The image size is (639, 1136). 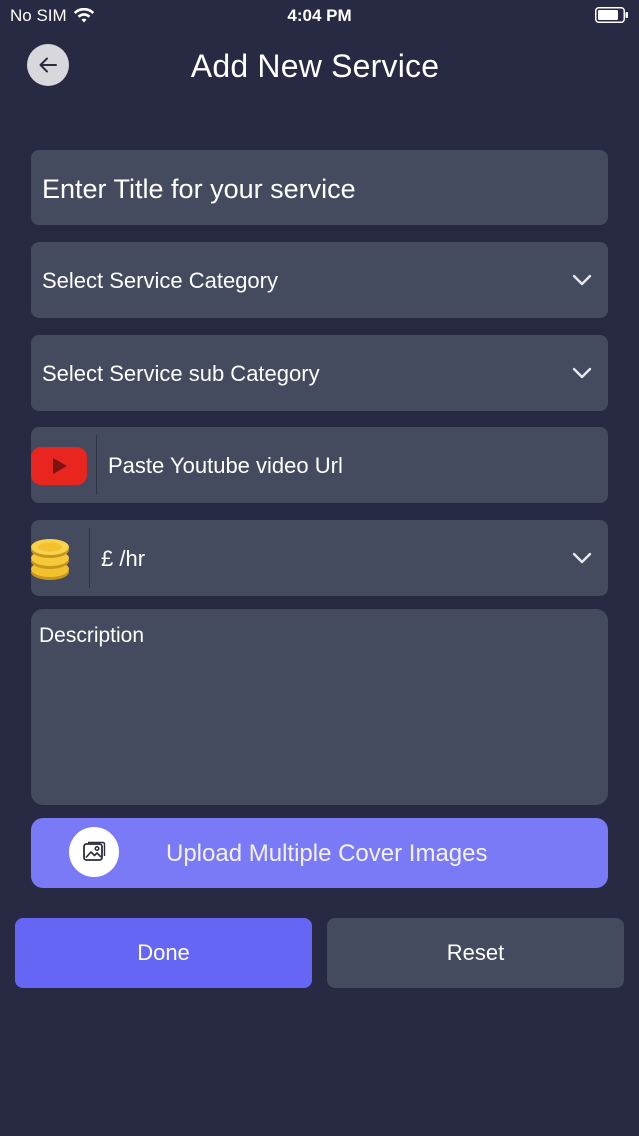 I want to click on upload-icon-circle, so click(x=94, y=852).